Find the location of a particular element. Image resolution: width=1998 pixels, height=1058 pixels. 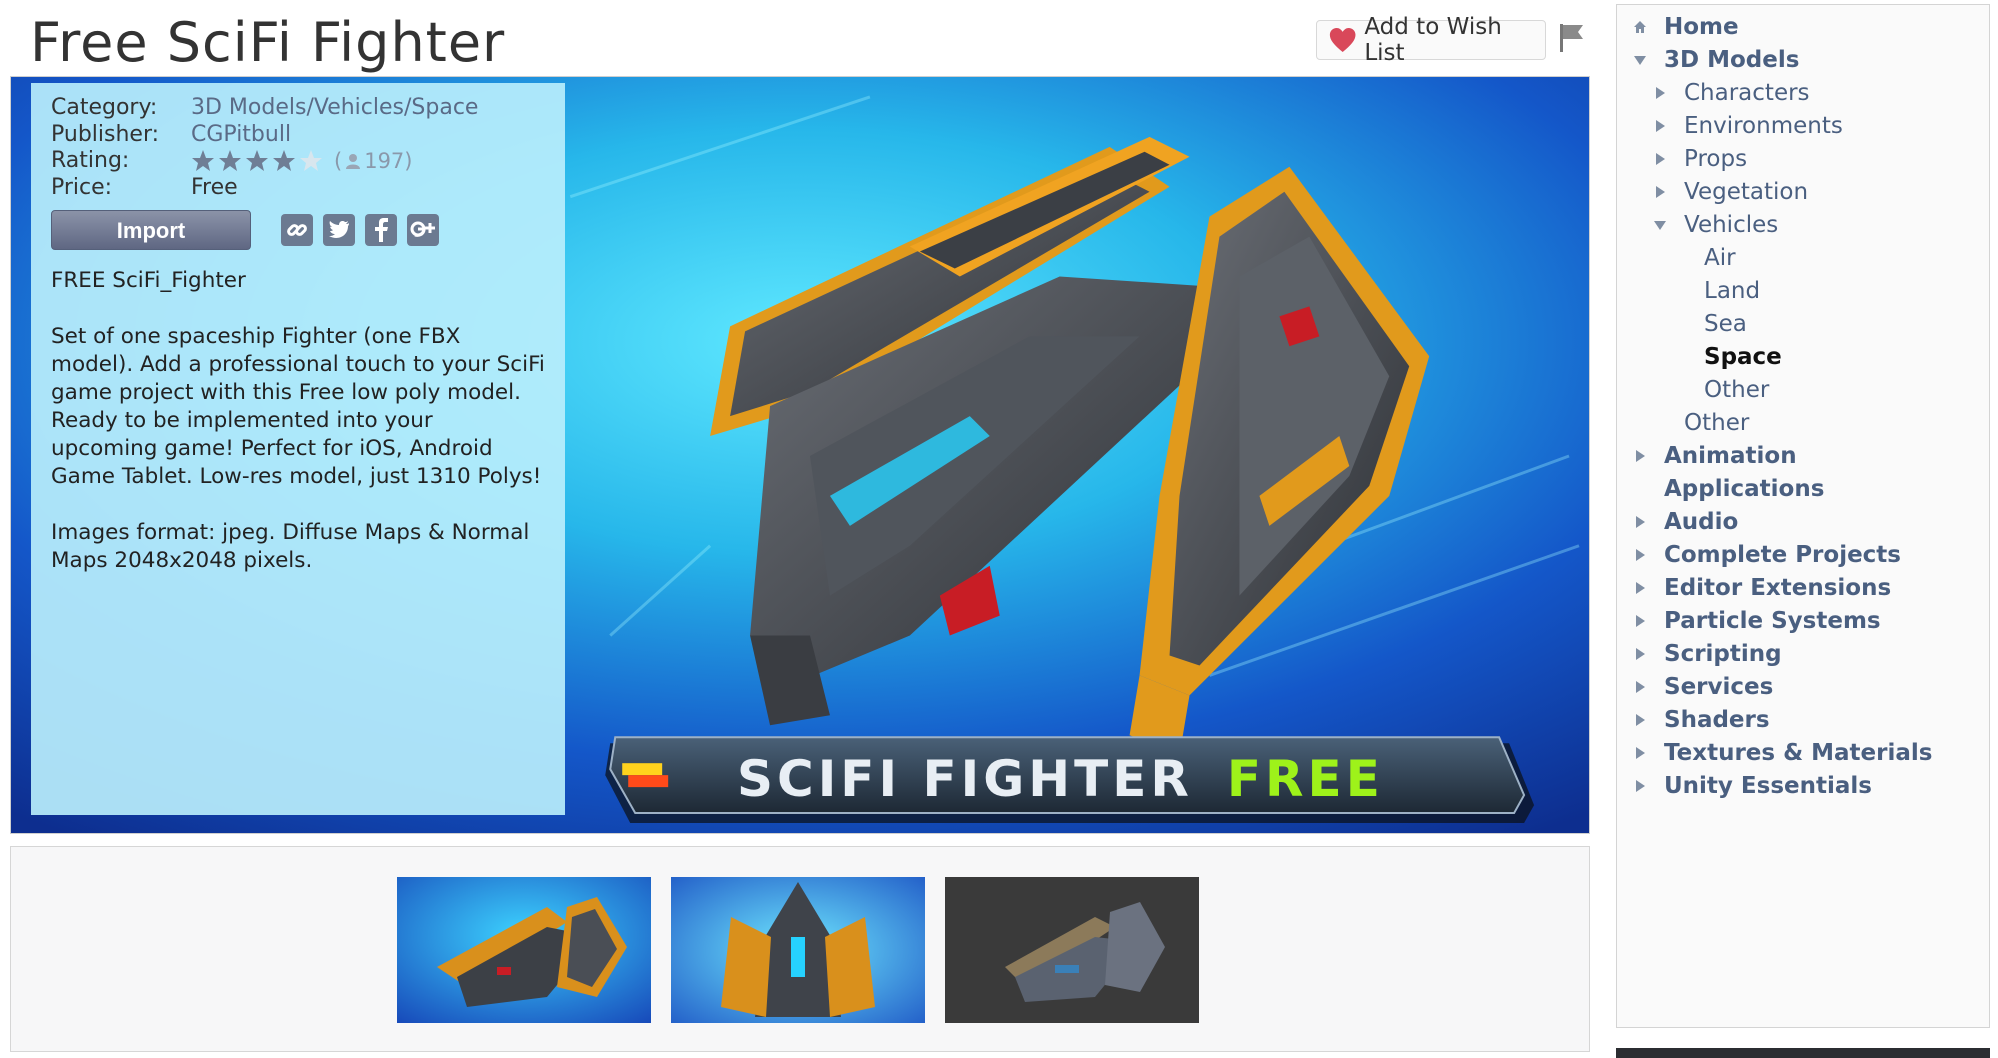

wishlist-label: Add to Wish List is located at coordinates (1433, 40).